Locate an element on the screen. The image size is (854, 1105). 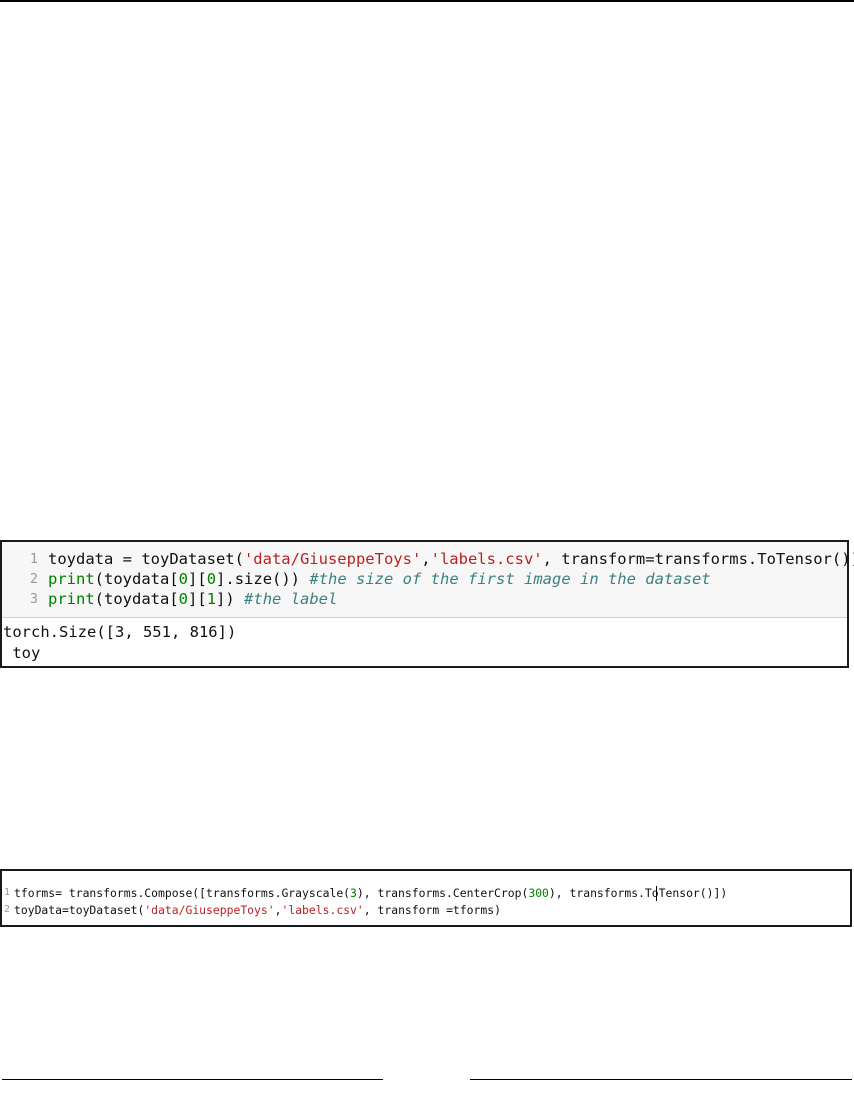
text-cursor is located at coordinates (656, 893).